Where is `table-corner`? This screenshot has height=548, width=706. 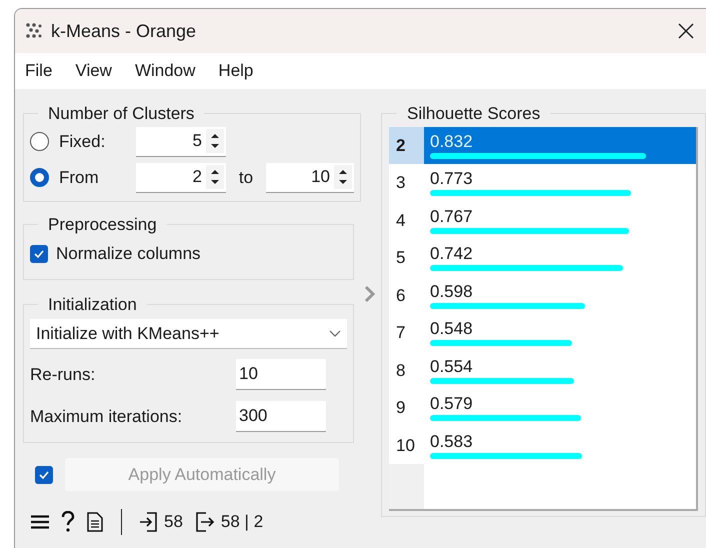
table-corner is located at coordinates (406, 486).